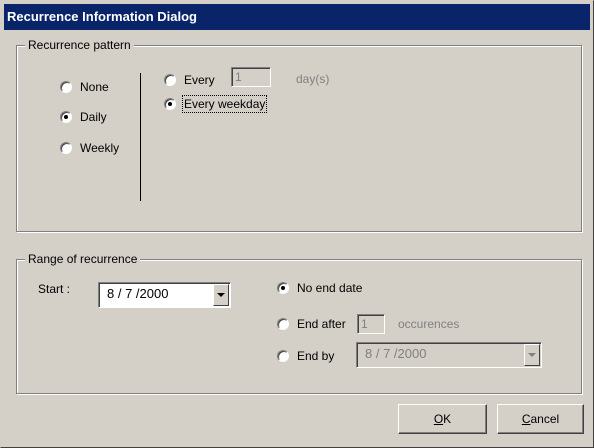 The image size is (594, 448). I want to click on end-by-date-combobox: 8 / 7 /2000, so click(449, 355).